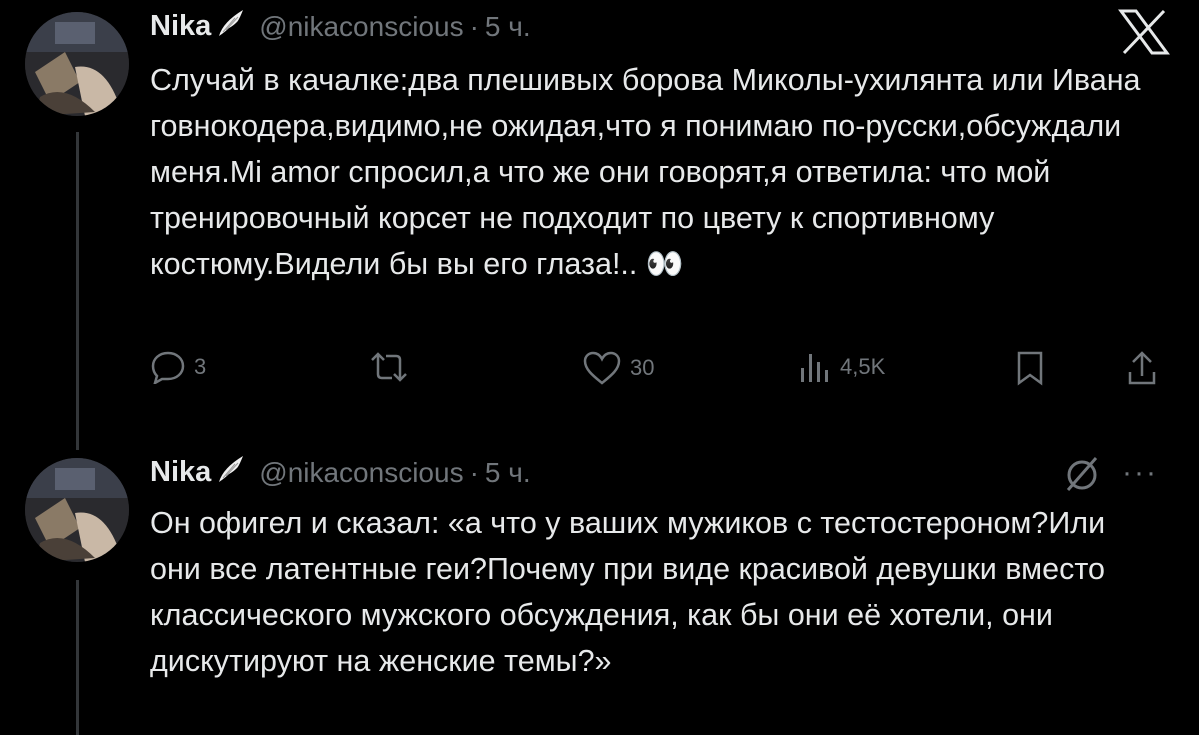 Image resolution: width=1199 pixels, height=735 pixels. Describe the element at coordinates (642, 367) in the screenshot. I see `like-count: 30` at that location.